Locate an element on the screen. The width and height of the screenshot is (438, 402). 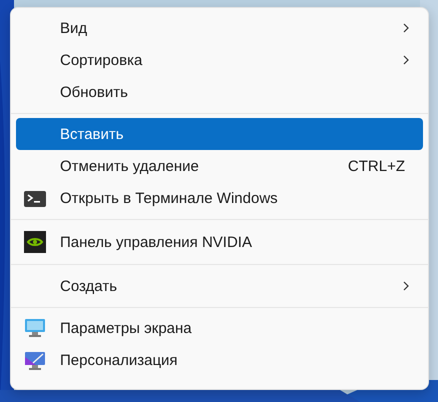
menu-item: Отменить удаление CTRL+Z is located at coordinates (219, 166).